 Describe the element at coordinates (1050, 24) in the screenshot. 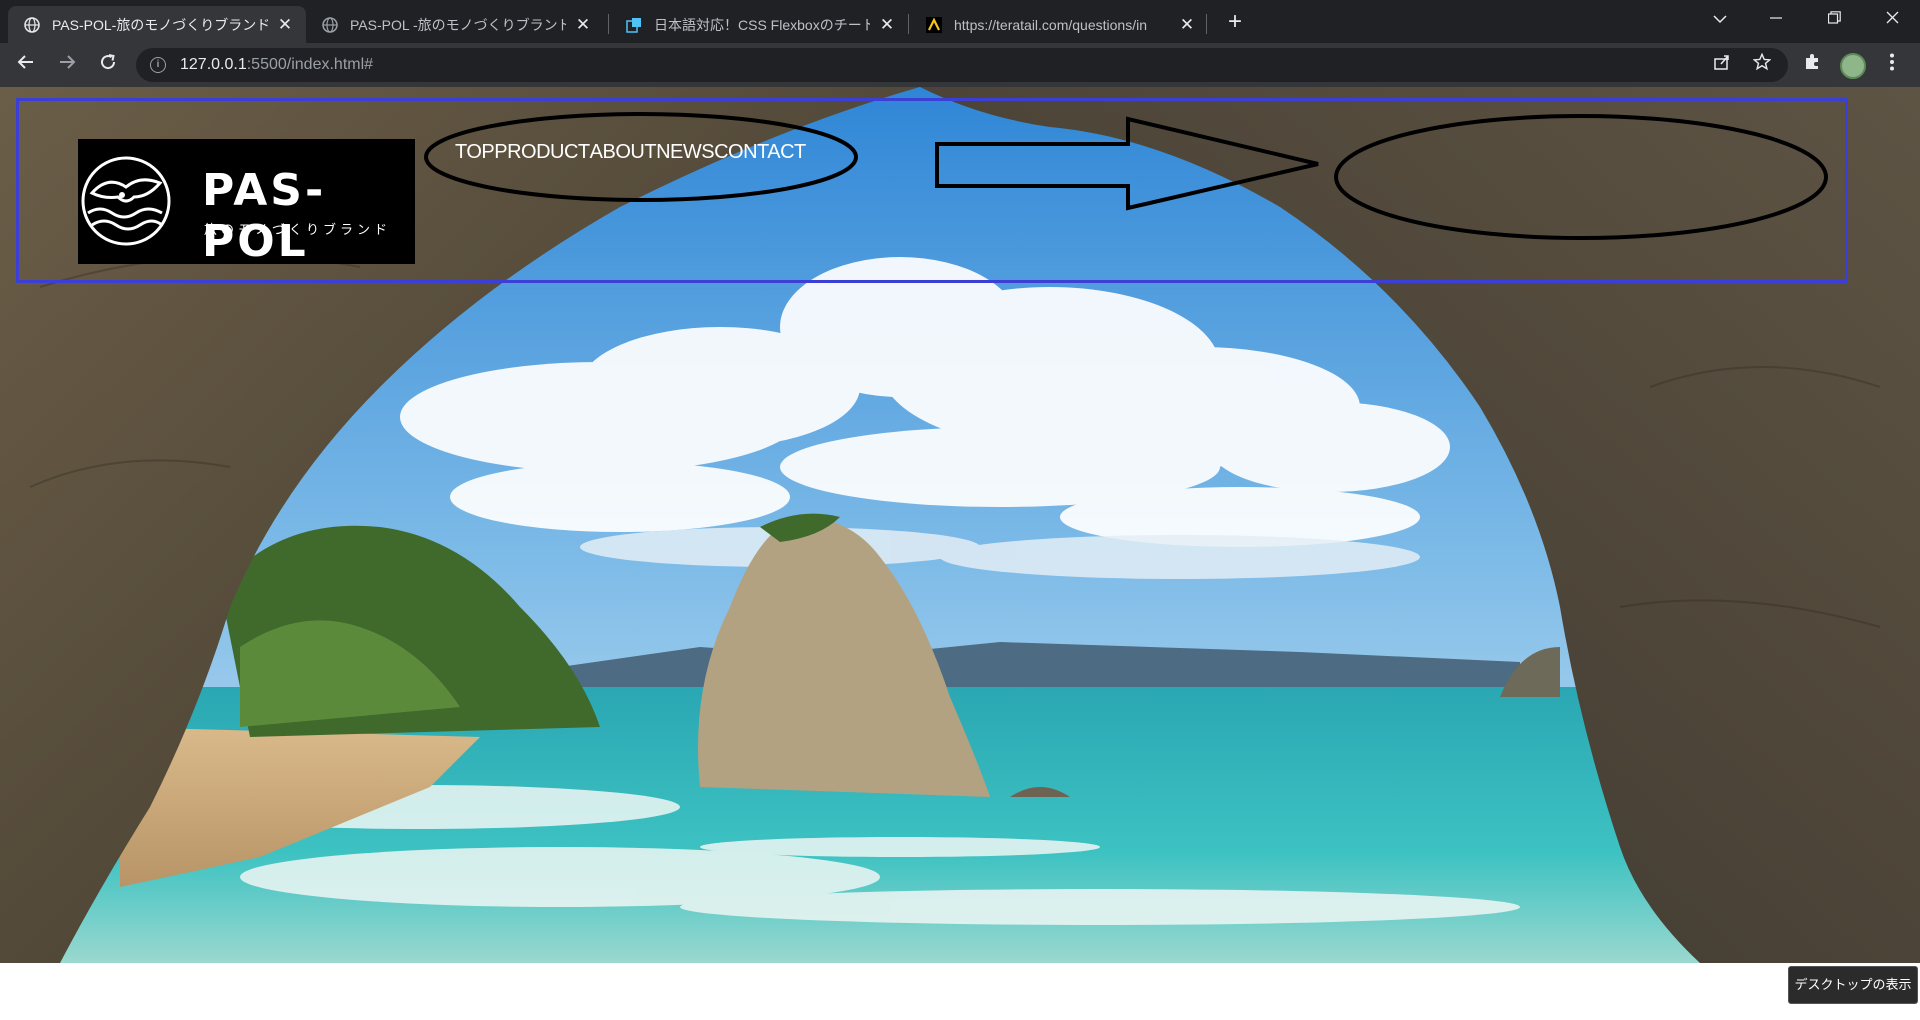

I see `tab-title: https://teratail.com/questions/in` at that location.